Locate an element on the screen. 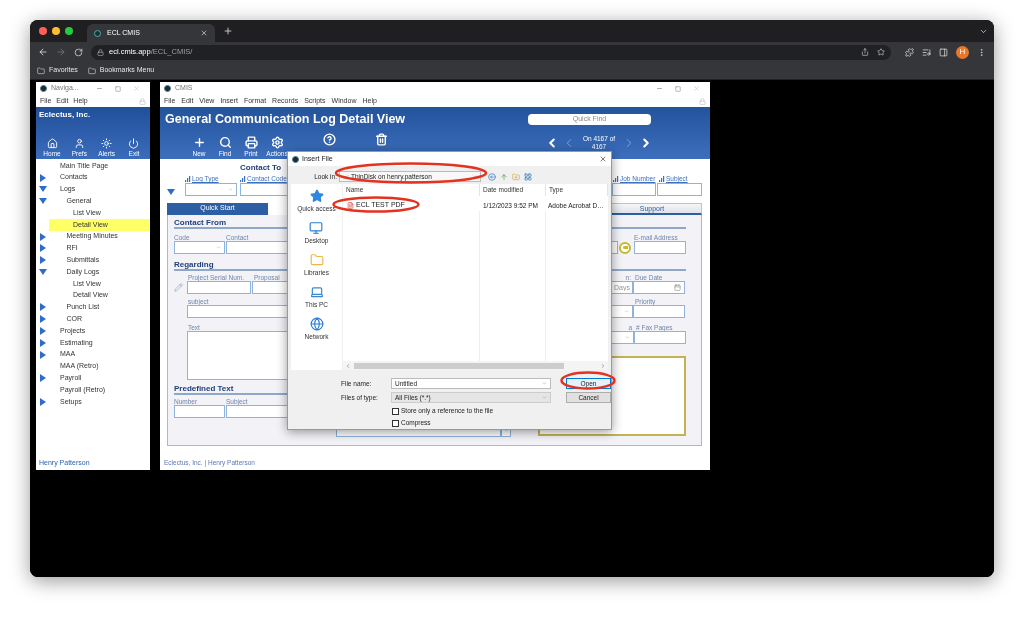 The width and height of the screenshot is (1024, 617). horizontal-scrollbar is located at coordinates (475, 365).